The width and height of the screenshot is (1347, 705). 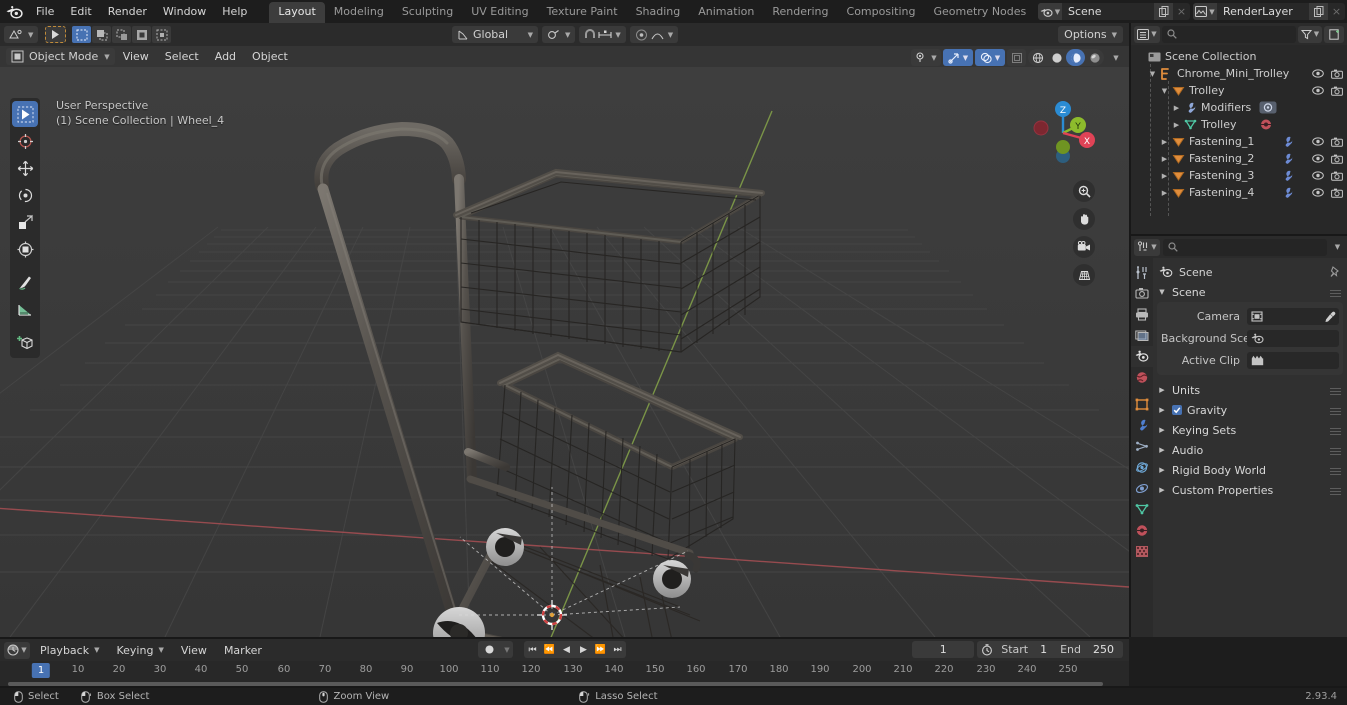 What do you see at coordinates (1063, 133) in the screenshot?
I see `navigation-gizmo: Z Y X` at bounding box center [1063, 133].